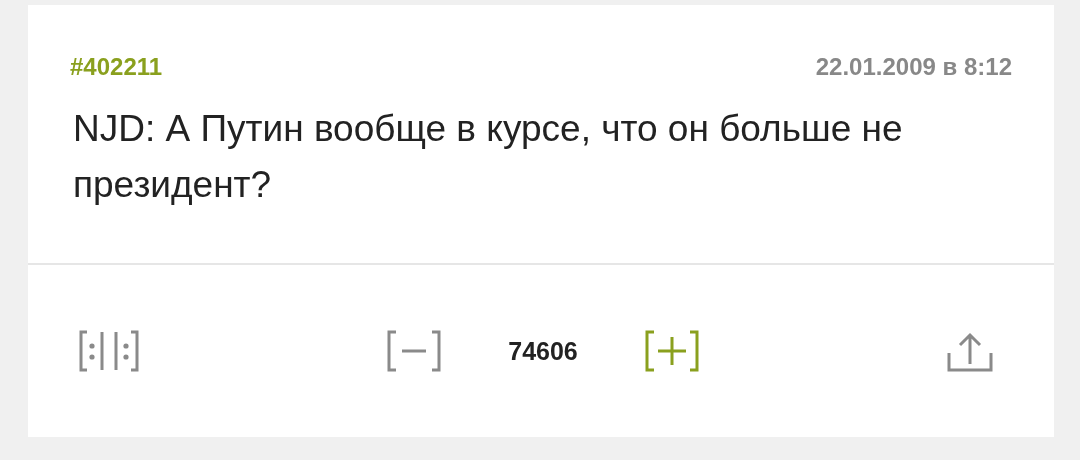 The height and width of the screenshot is (460, 1080). I want to click on plus-icon, so click(671, 351).